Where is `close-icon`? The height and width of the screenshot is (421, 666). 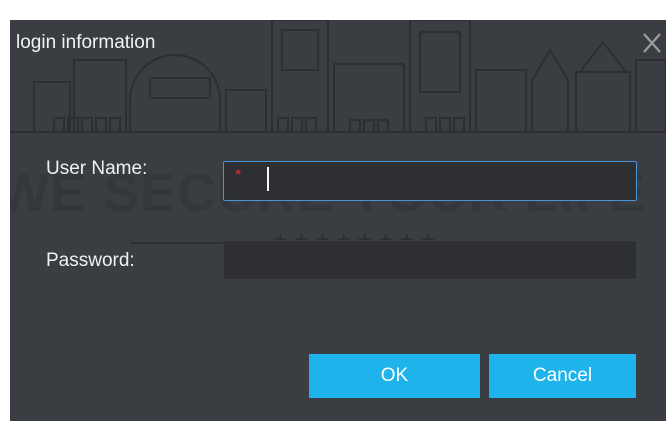
close-icon is located at coordinates (652, 43).